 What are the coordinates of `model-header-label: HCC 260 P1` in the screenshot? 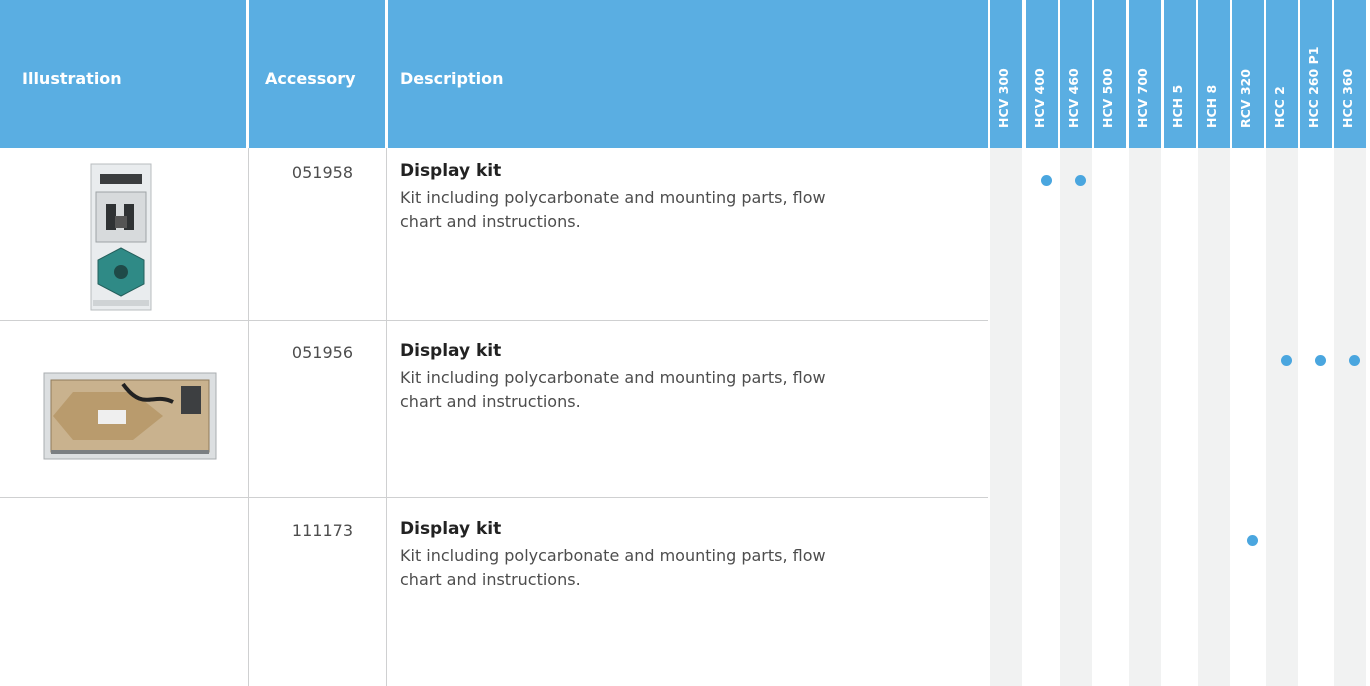 It's located at (1313, 87).